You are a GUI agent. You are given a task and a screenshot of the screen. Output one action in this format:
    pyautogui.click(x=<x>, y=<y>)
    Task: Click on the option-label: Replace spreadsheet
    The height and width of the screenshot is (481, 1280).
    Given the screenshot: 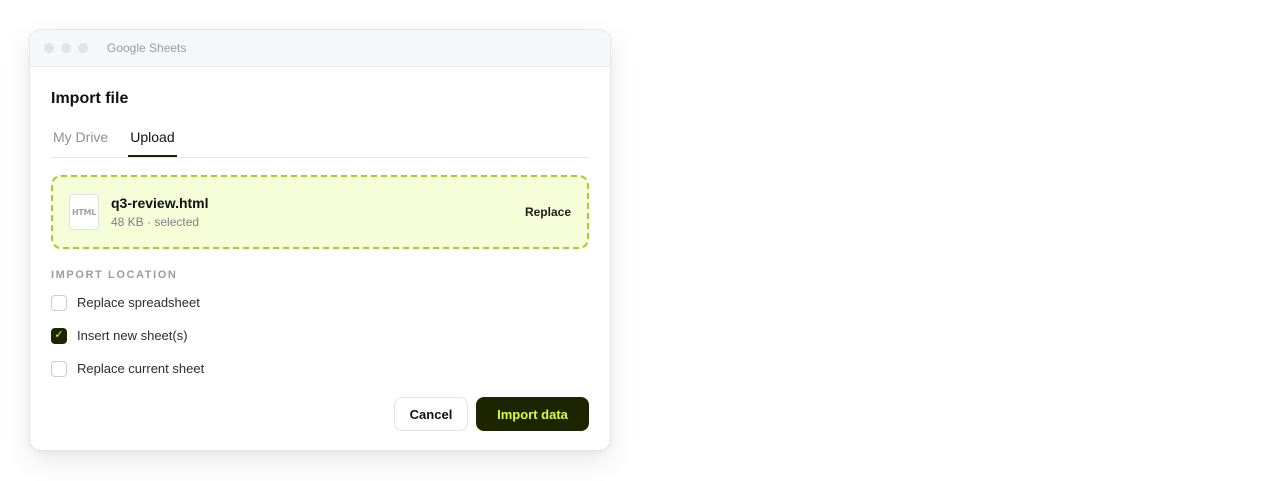 What is the action you would take?
    pyautogui.click(x=138, y=302)
    